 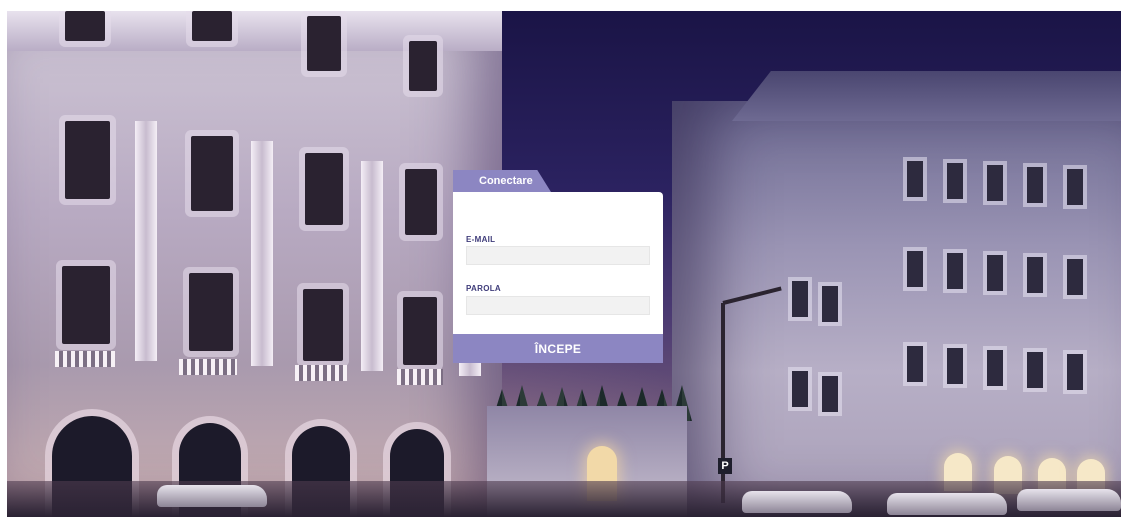 I want to click on parking-sign: P, so click(x=725, y=466).